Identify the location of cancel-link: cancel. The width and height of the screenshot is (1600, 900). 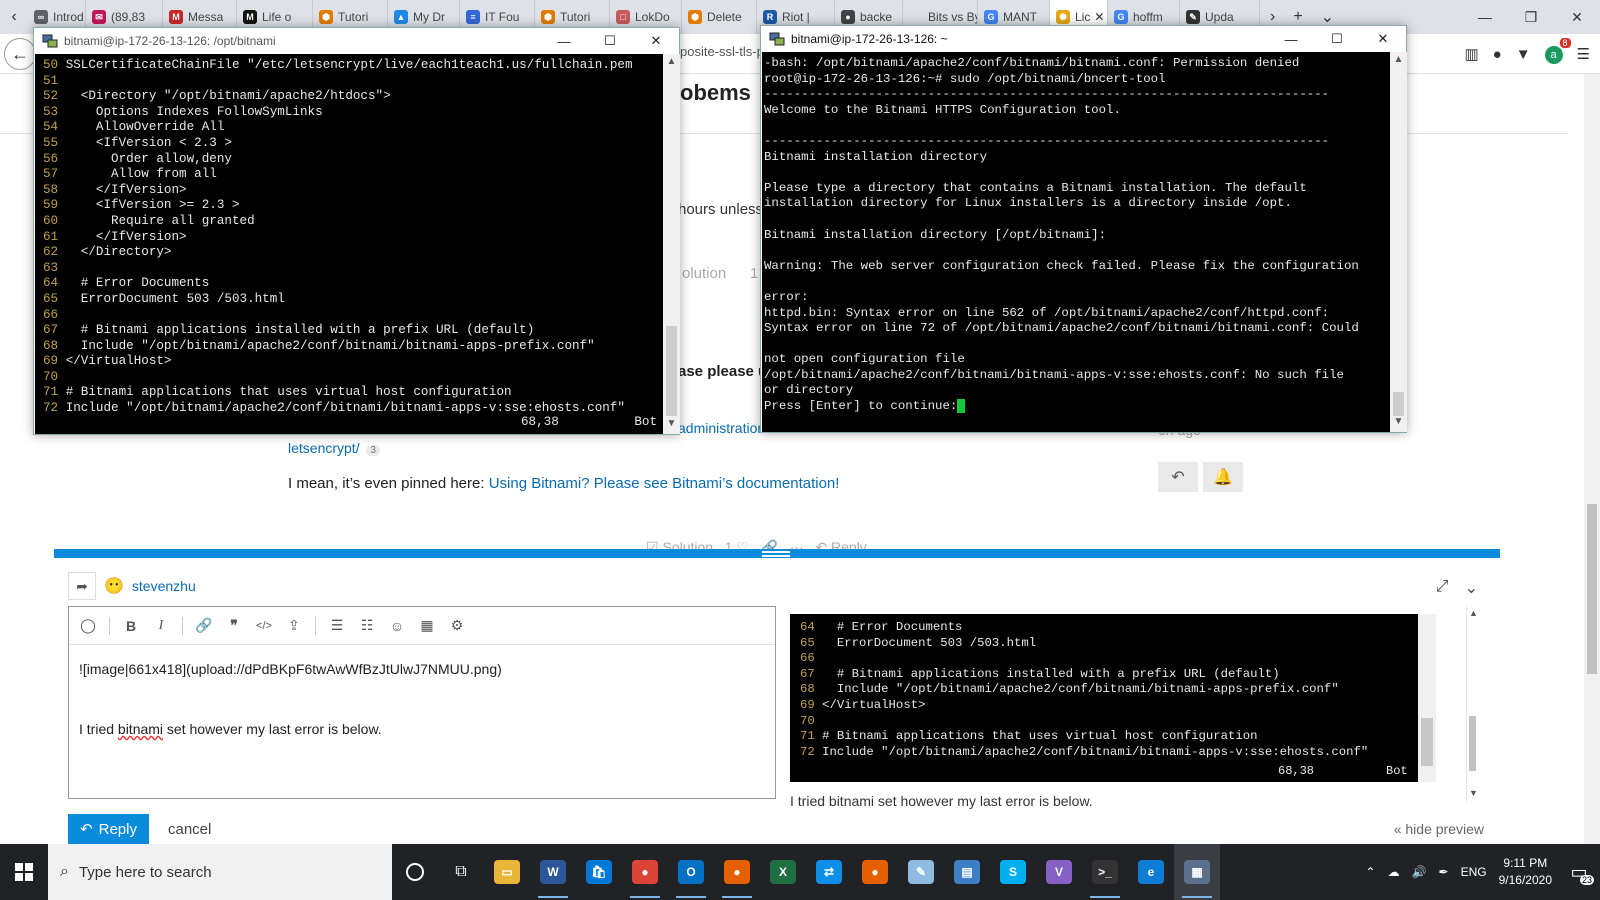
(189, 829).